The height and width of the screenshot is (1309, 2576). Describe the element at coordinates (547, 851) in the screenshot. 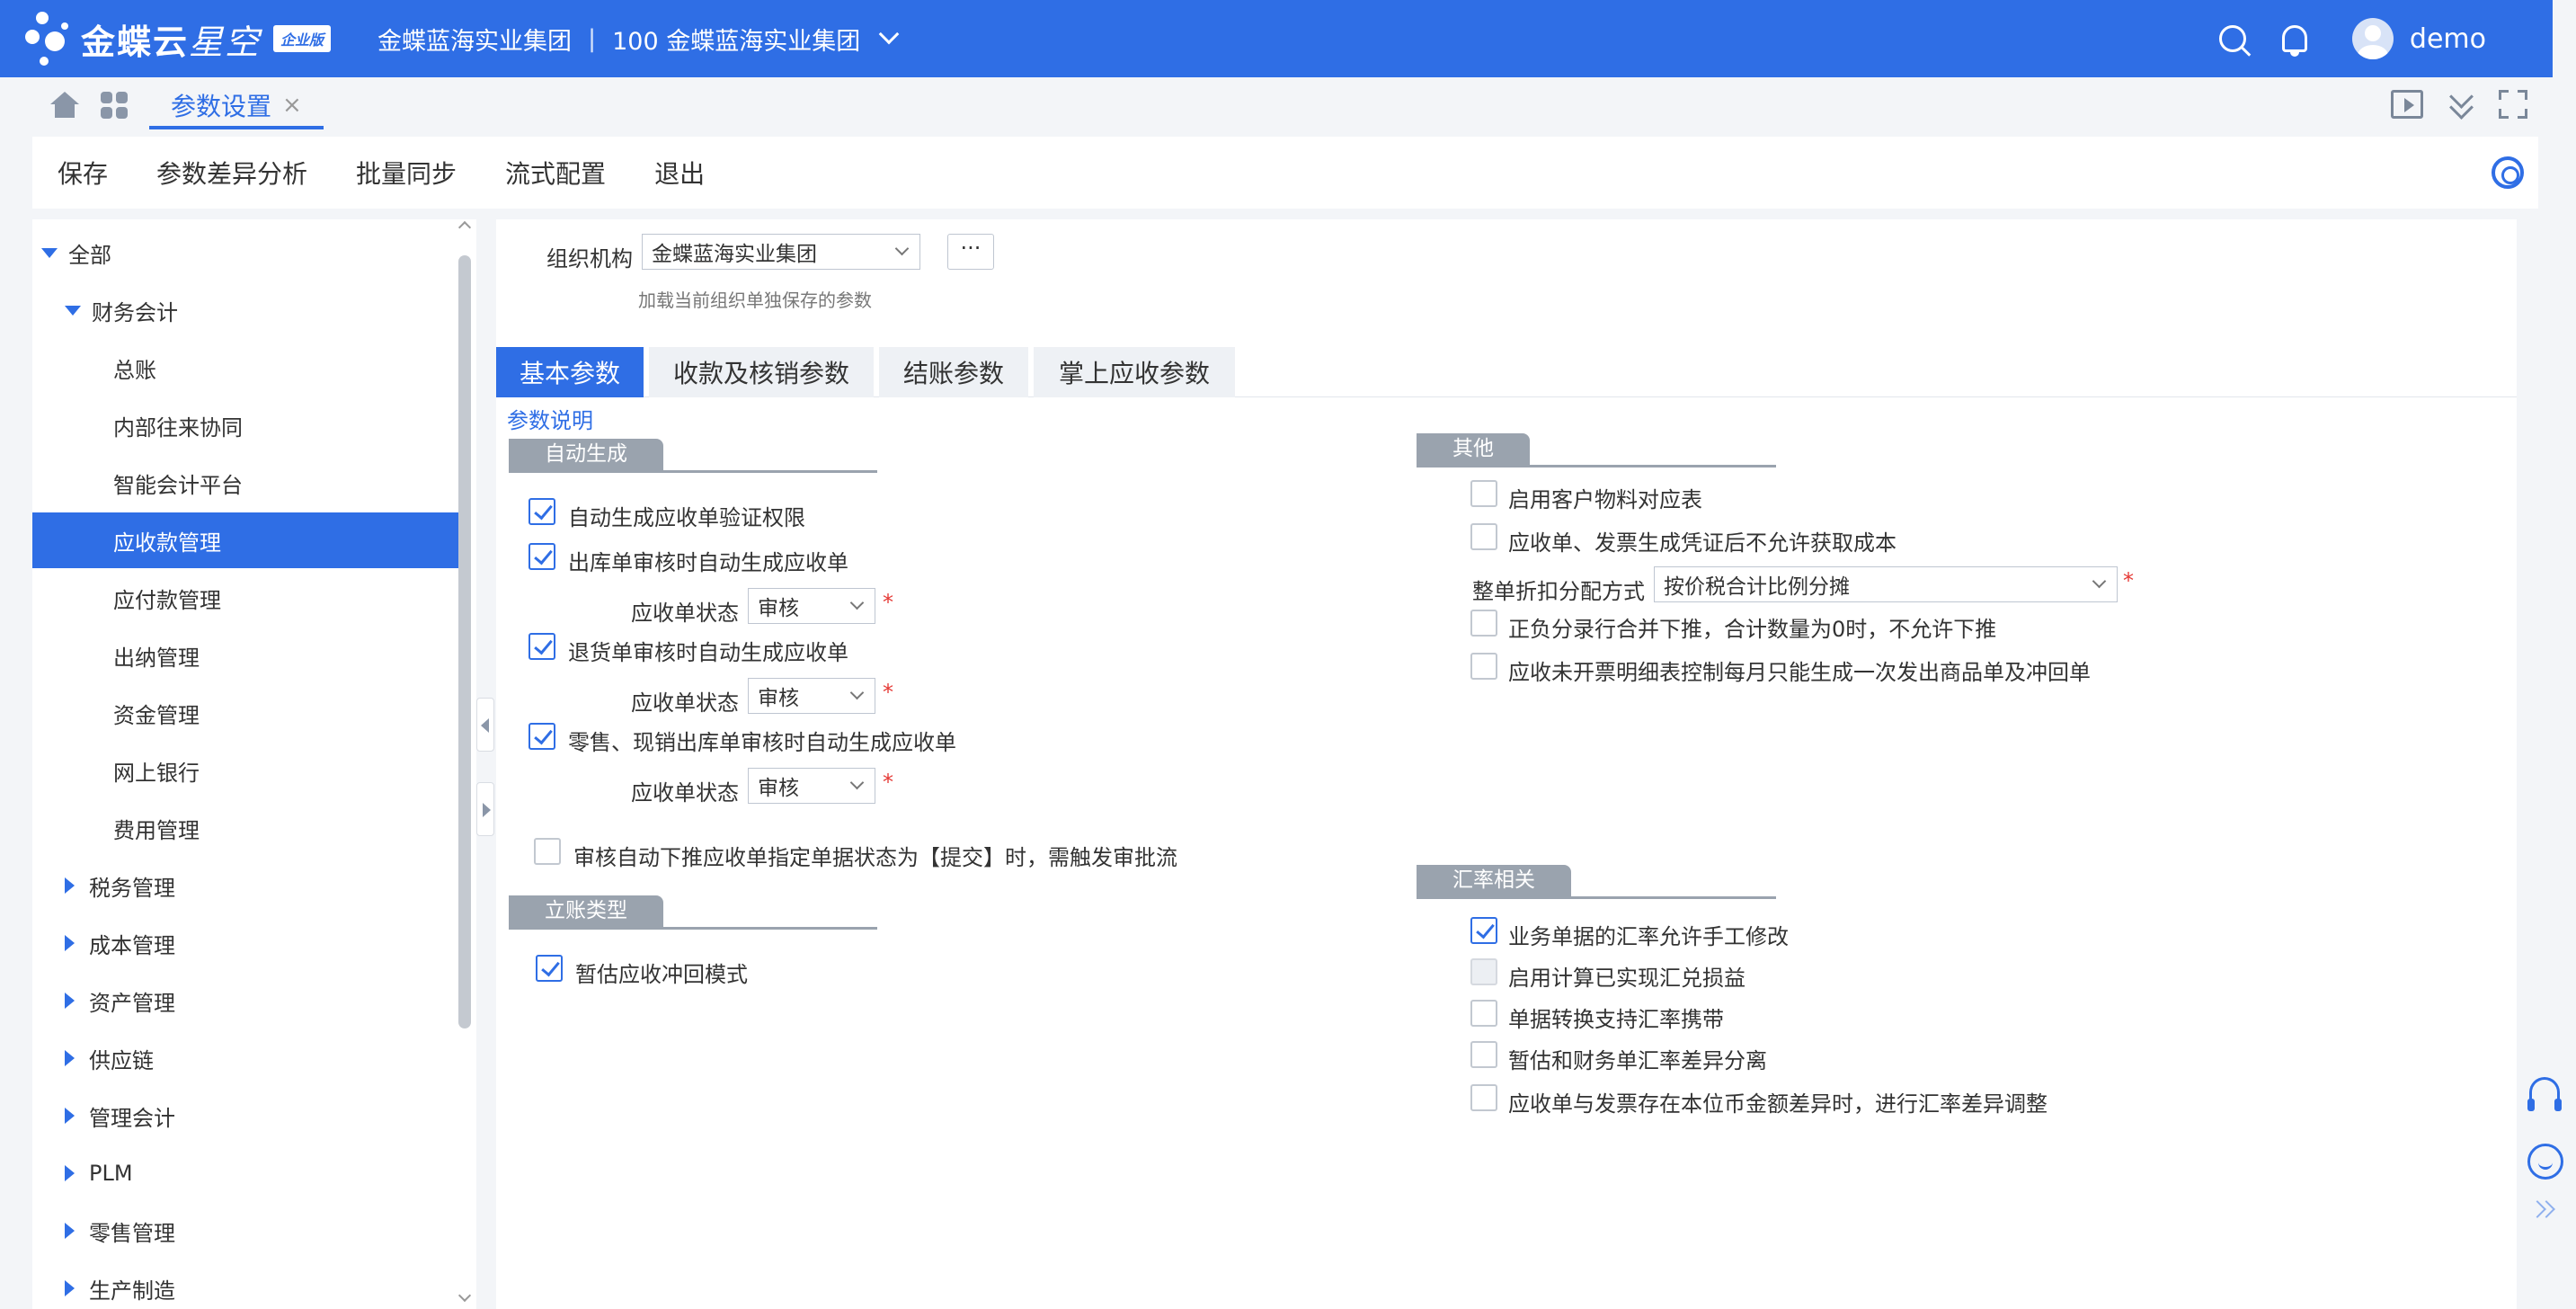

I see `checkbox-submit-workflow` at that location.